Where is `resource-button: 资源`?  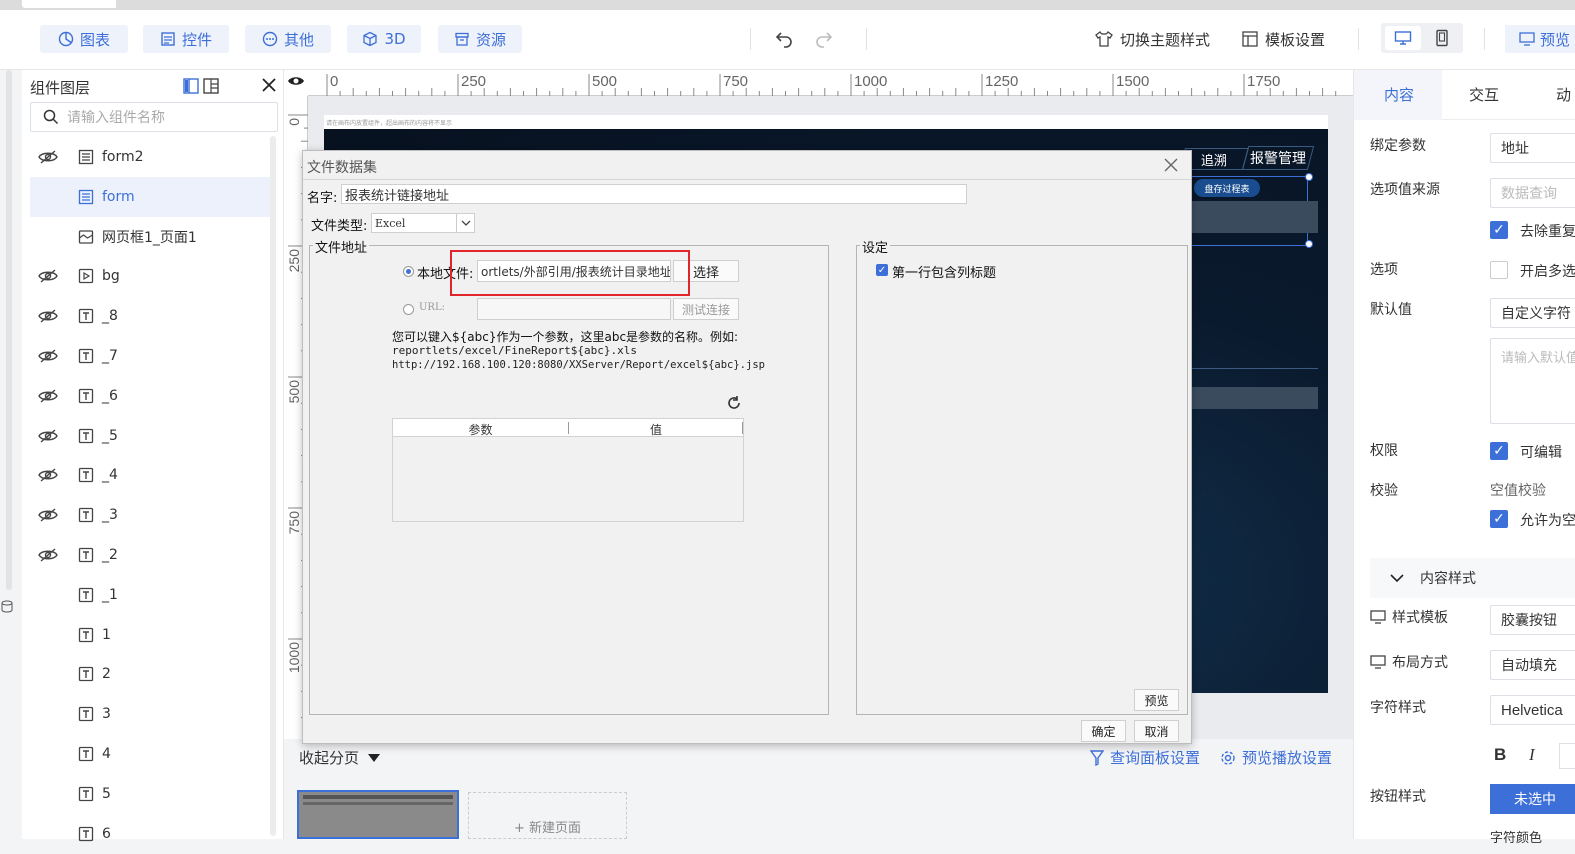
resource-button: 资源 is located at coordinates (480, 39).